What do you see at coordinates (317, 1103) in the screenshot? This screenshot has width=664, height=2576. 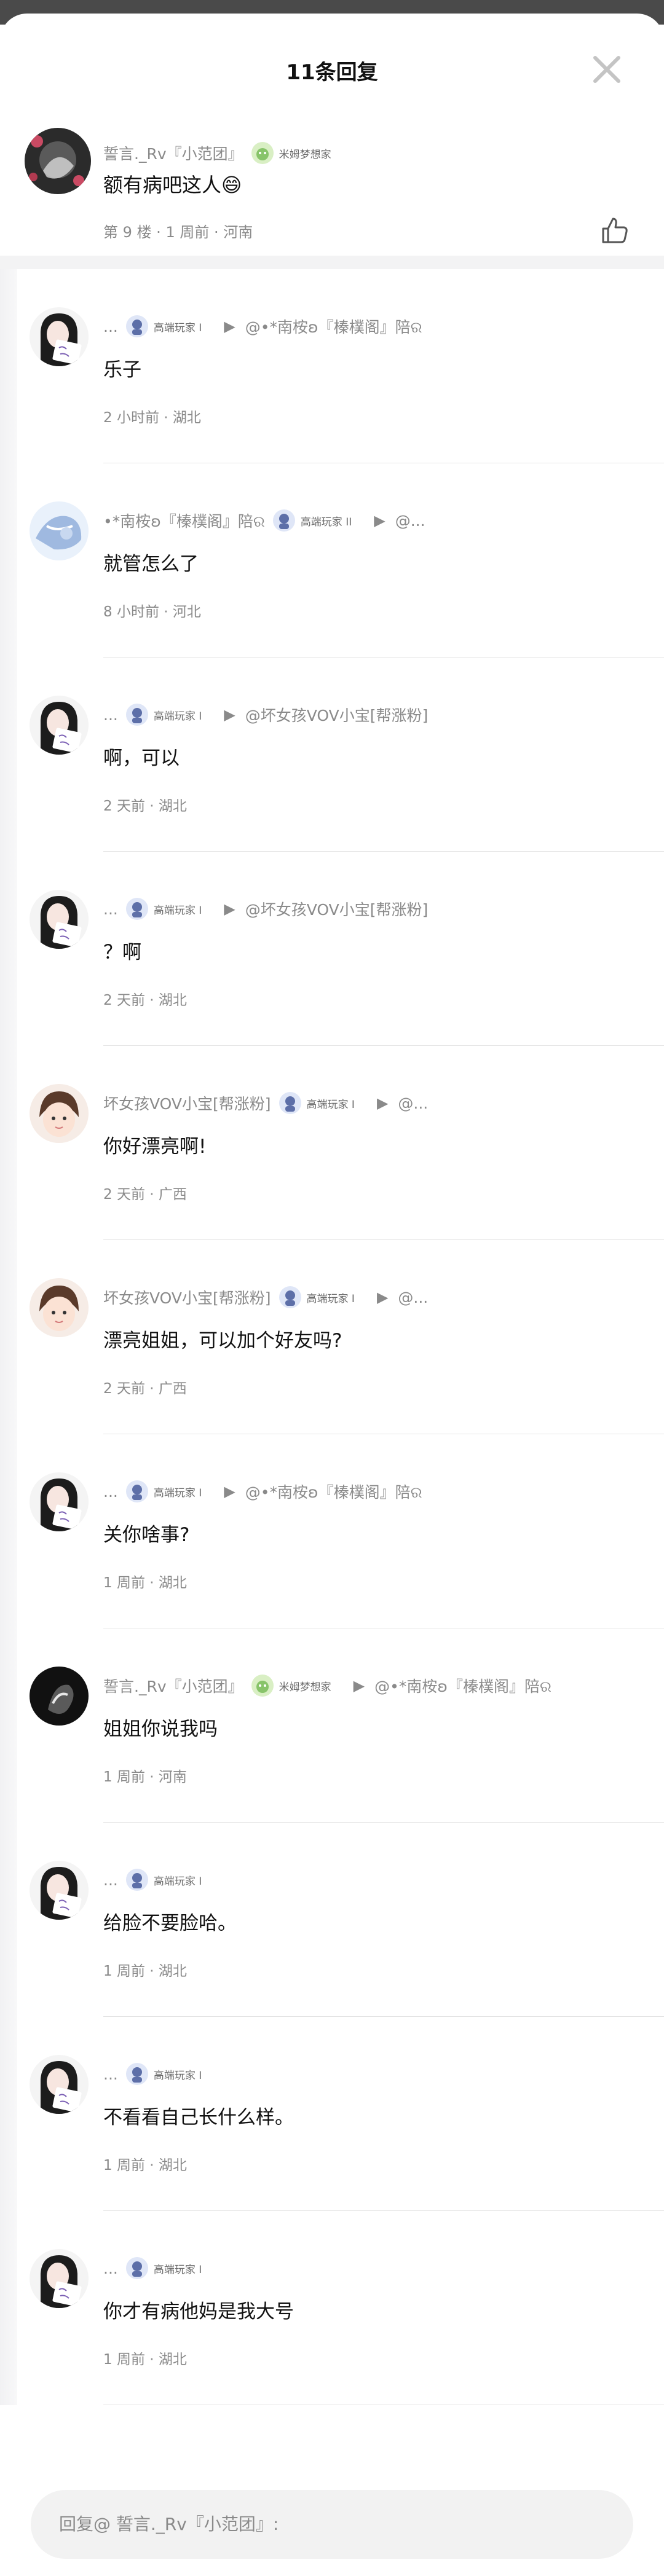 I see `badge: 高端玩家 I` at bounding box center [317, 1103].